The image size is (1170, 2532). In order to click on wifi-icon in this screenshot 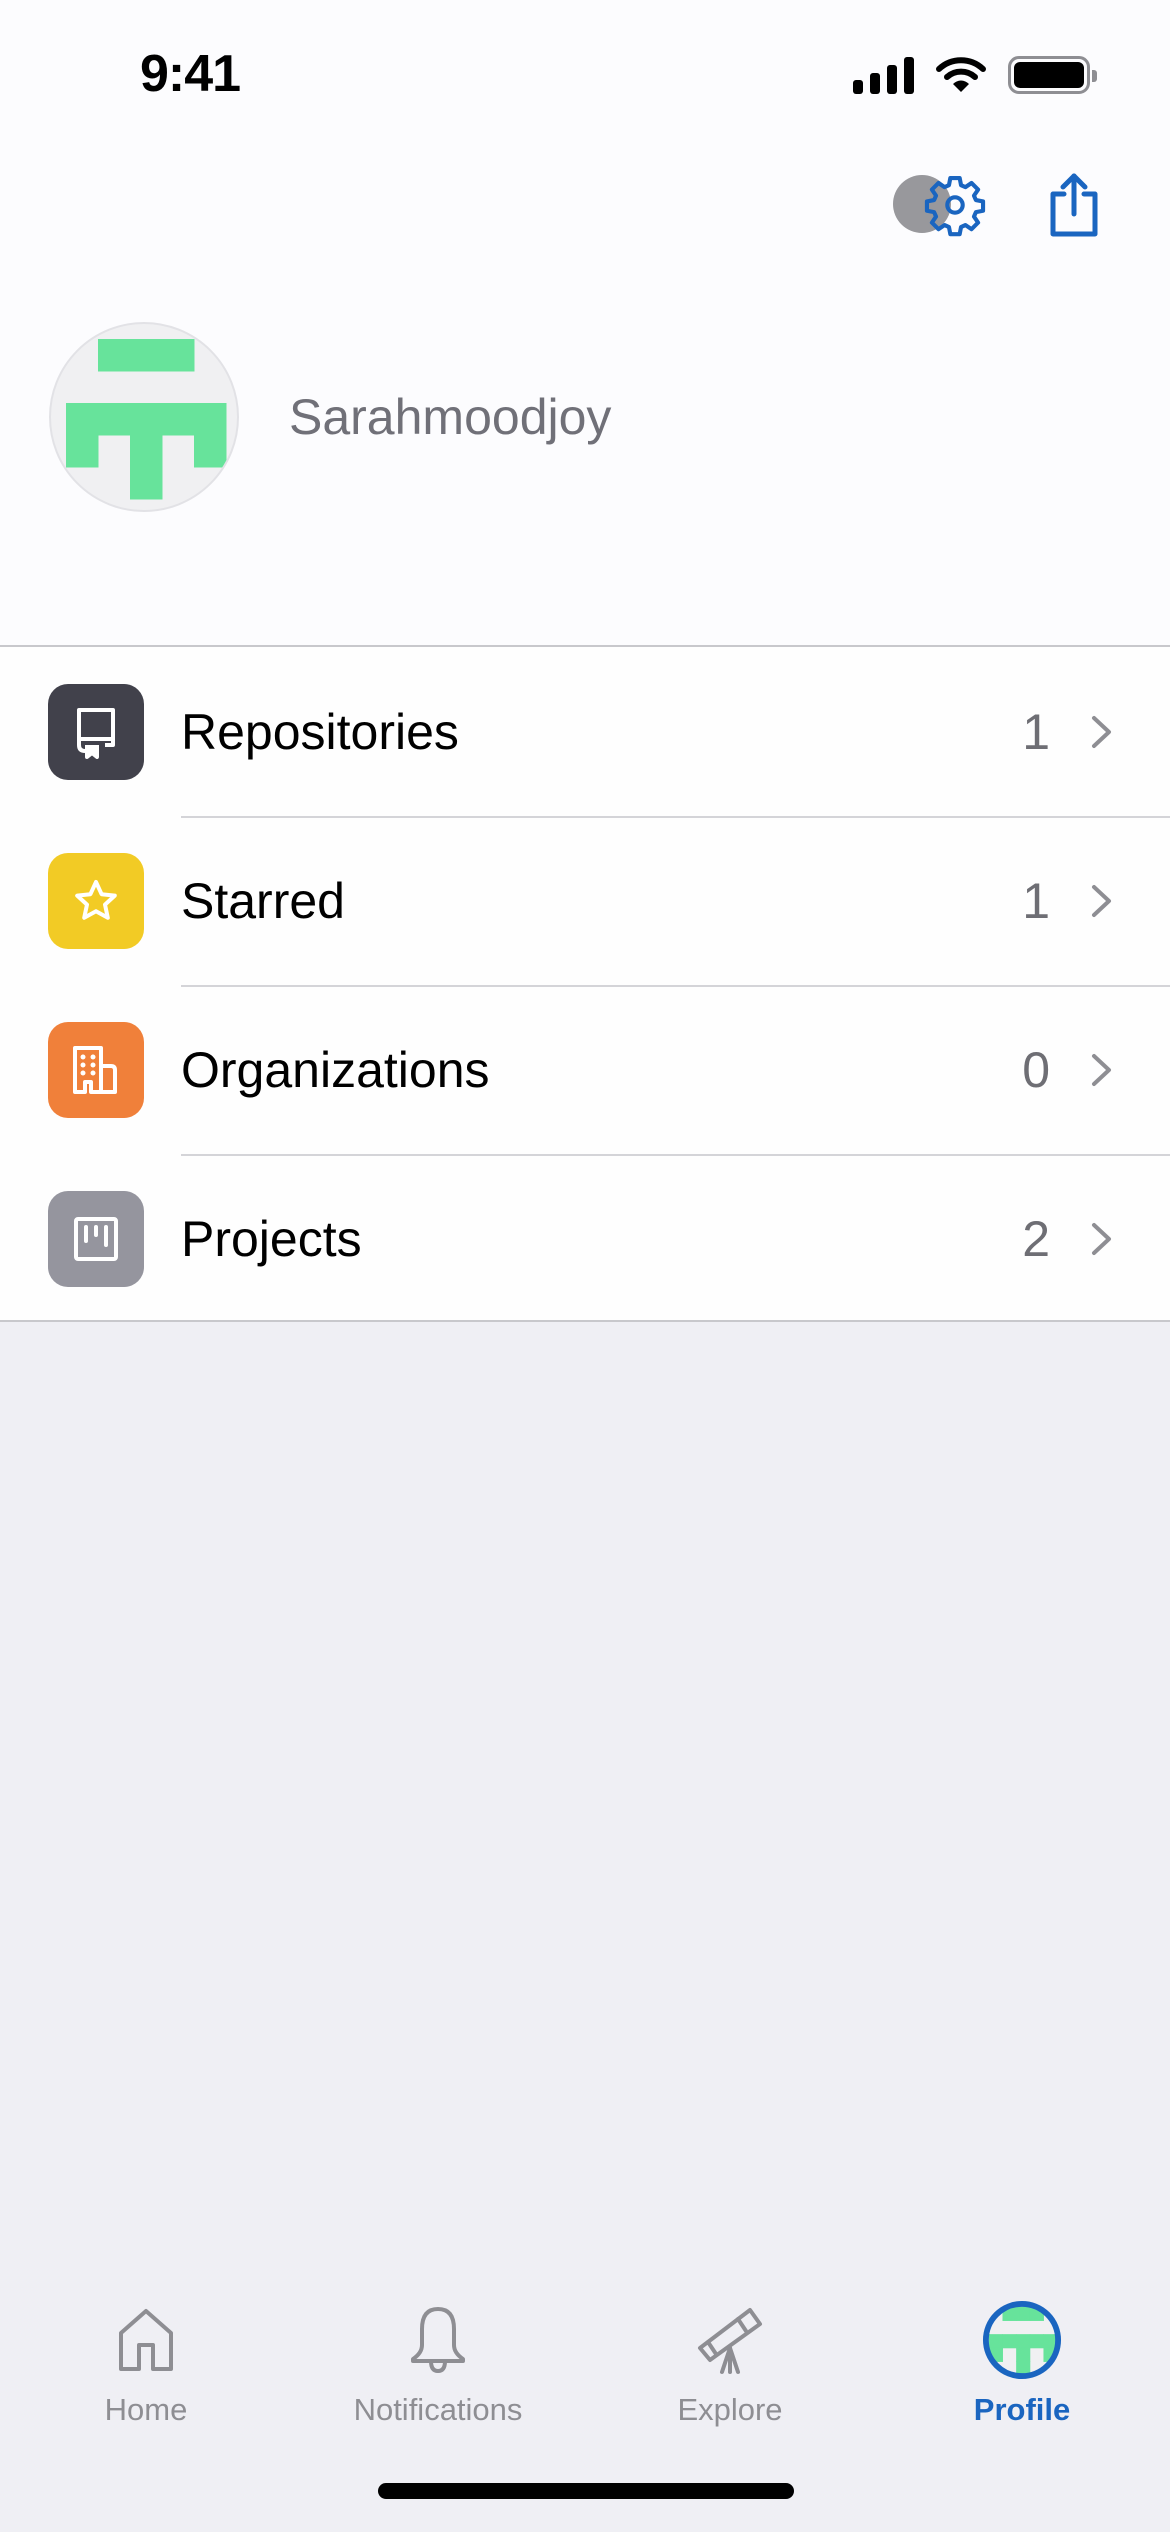, I will do `click(961, 74)`.